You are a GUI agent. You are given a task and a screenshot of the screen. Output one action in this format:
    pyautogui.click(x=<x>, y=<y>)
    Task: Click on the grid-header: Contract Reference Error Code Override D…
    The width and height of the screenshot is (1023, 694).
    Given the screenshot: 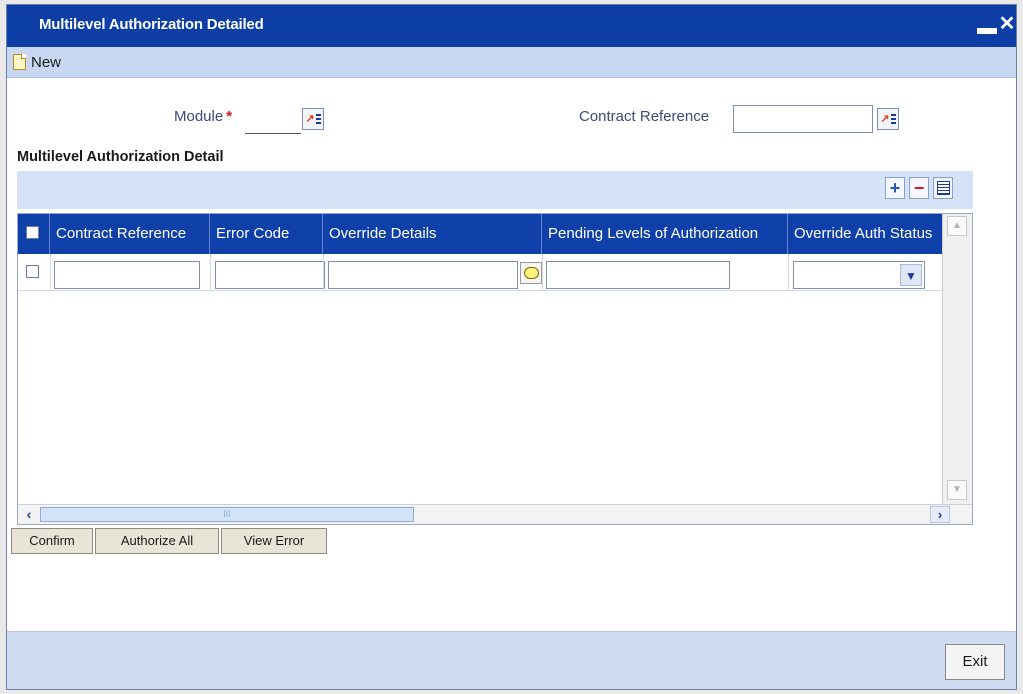 What is the action you would take?
    pyautogui.click(x=480, y=234)
    